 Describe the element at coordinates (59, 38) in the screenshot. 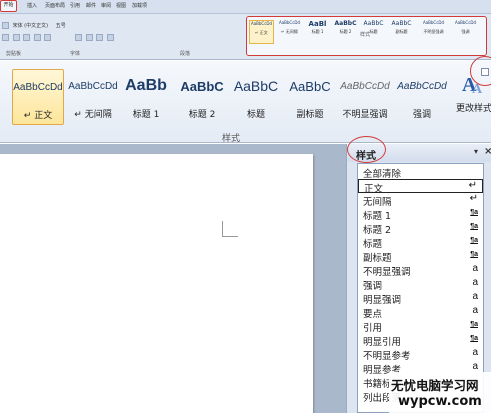

I see `mini-format-row` at that location.